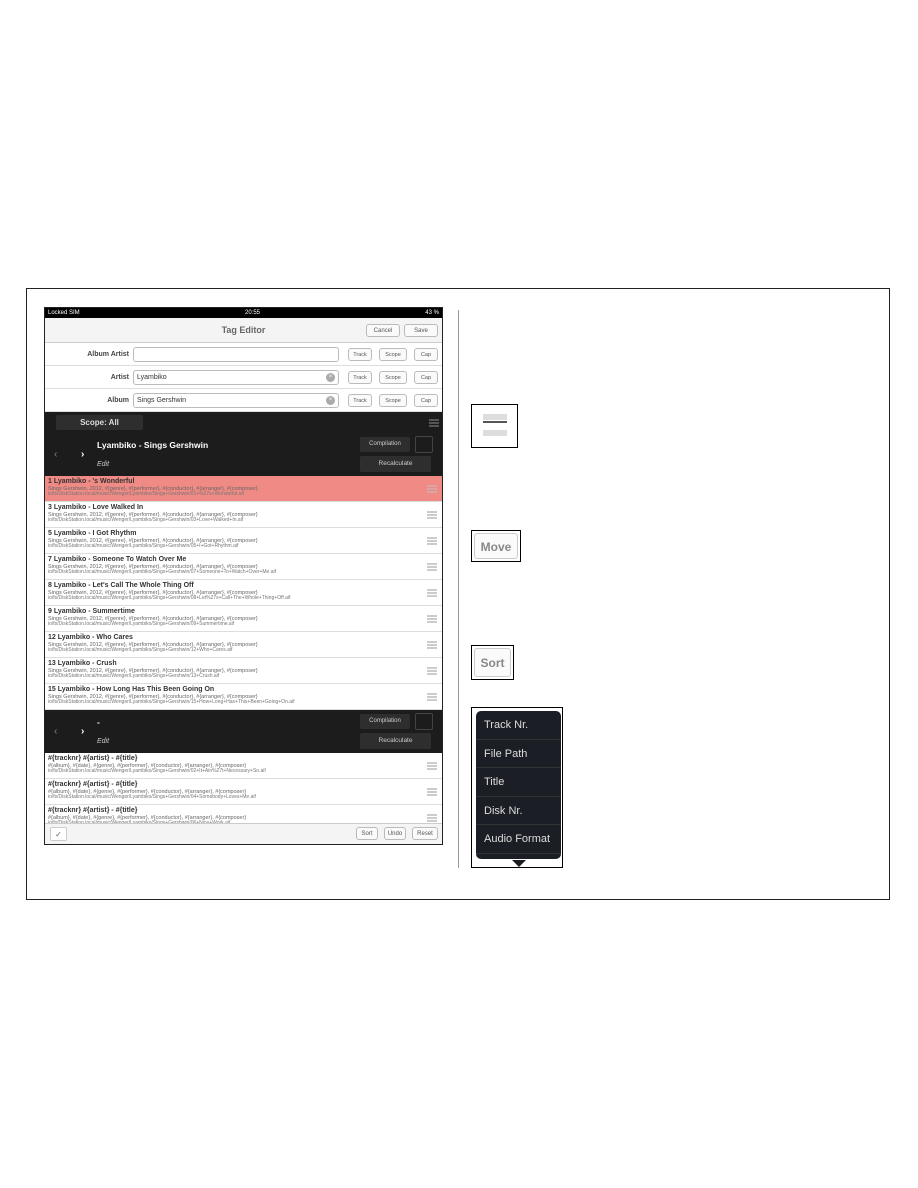 The width and height of the screenshot is (918, 1188). Describe the element at coordinates (518, 839) in the screenshot. I see `sort-menu-item: Audio Format` at that location.